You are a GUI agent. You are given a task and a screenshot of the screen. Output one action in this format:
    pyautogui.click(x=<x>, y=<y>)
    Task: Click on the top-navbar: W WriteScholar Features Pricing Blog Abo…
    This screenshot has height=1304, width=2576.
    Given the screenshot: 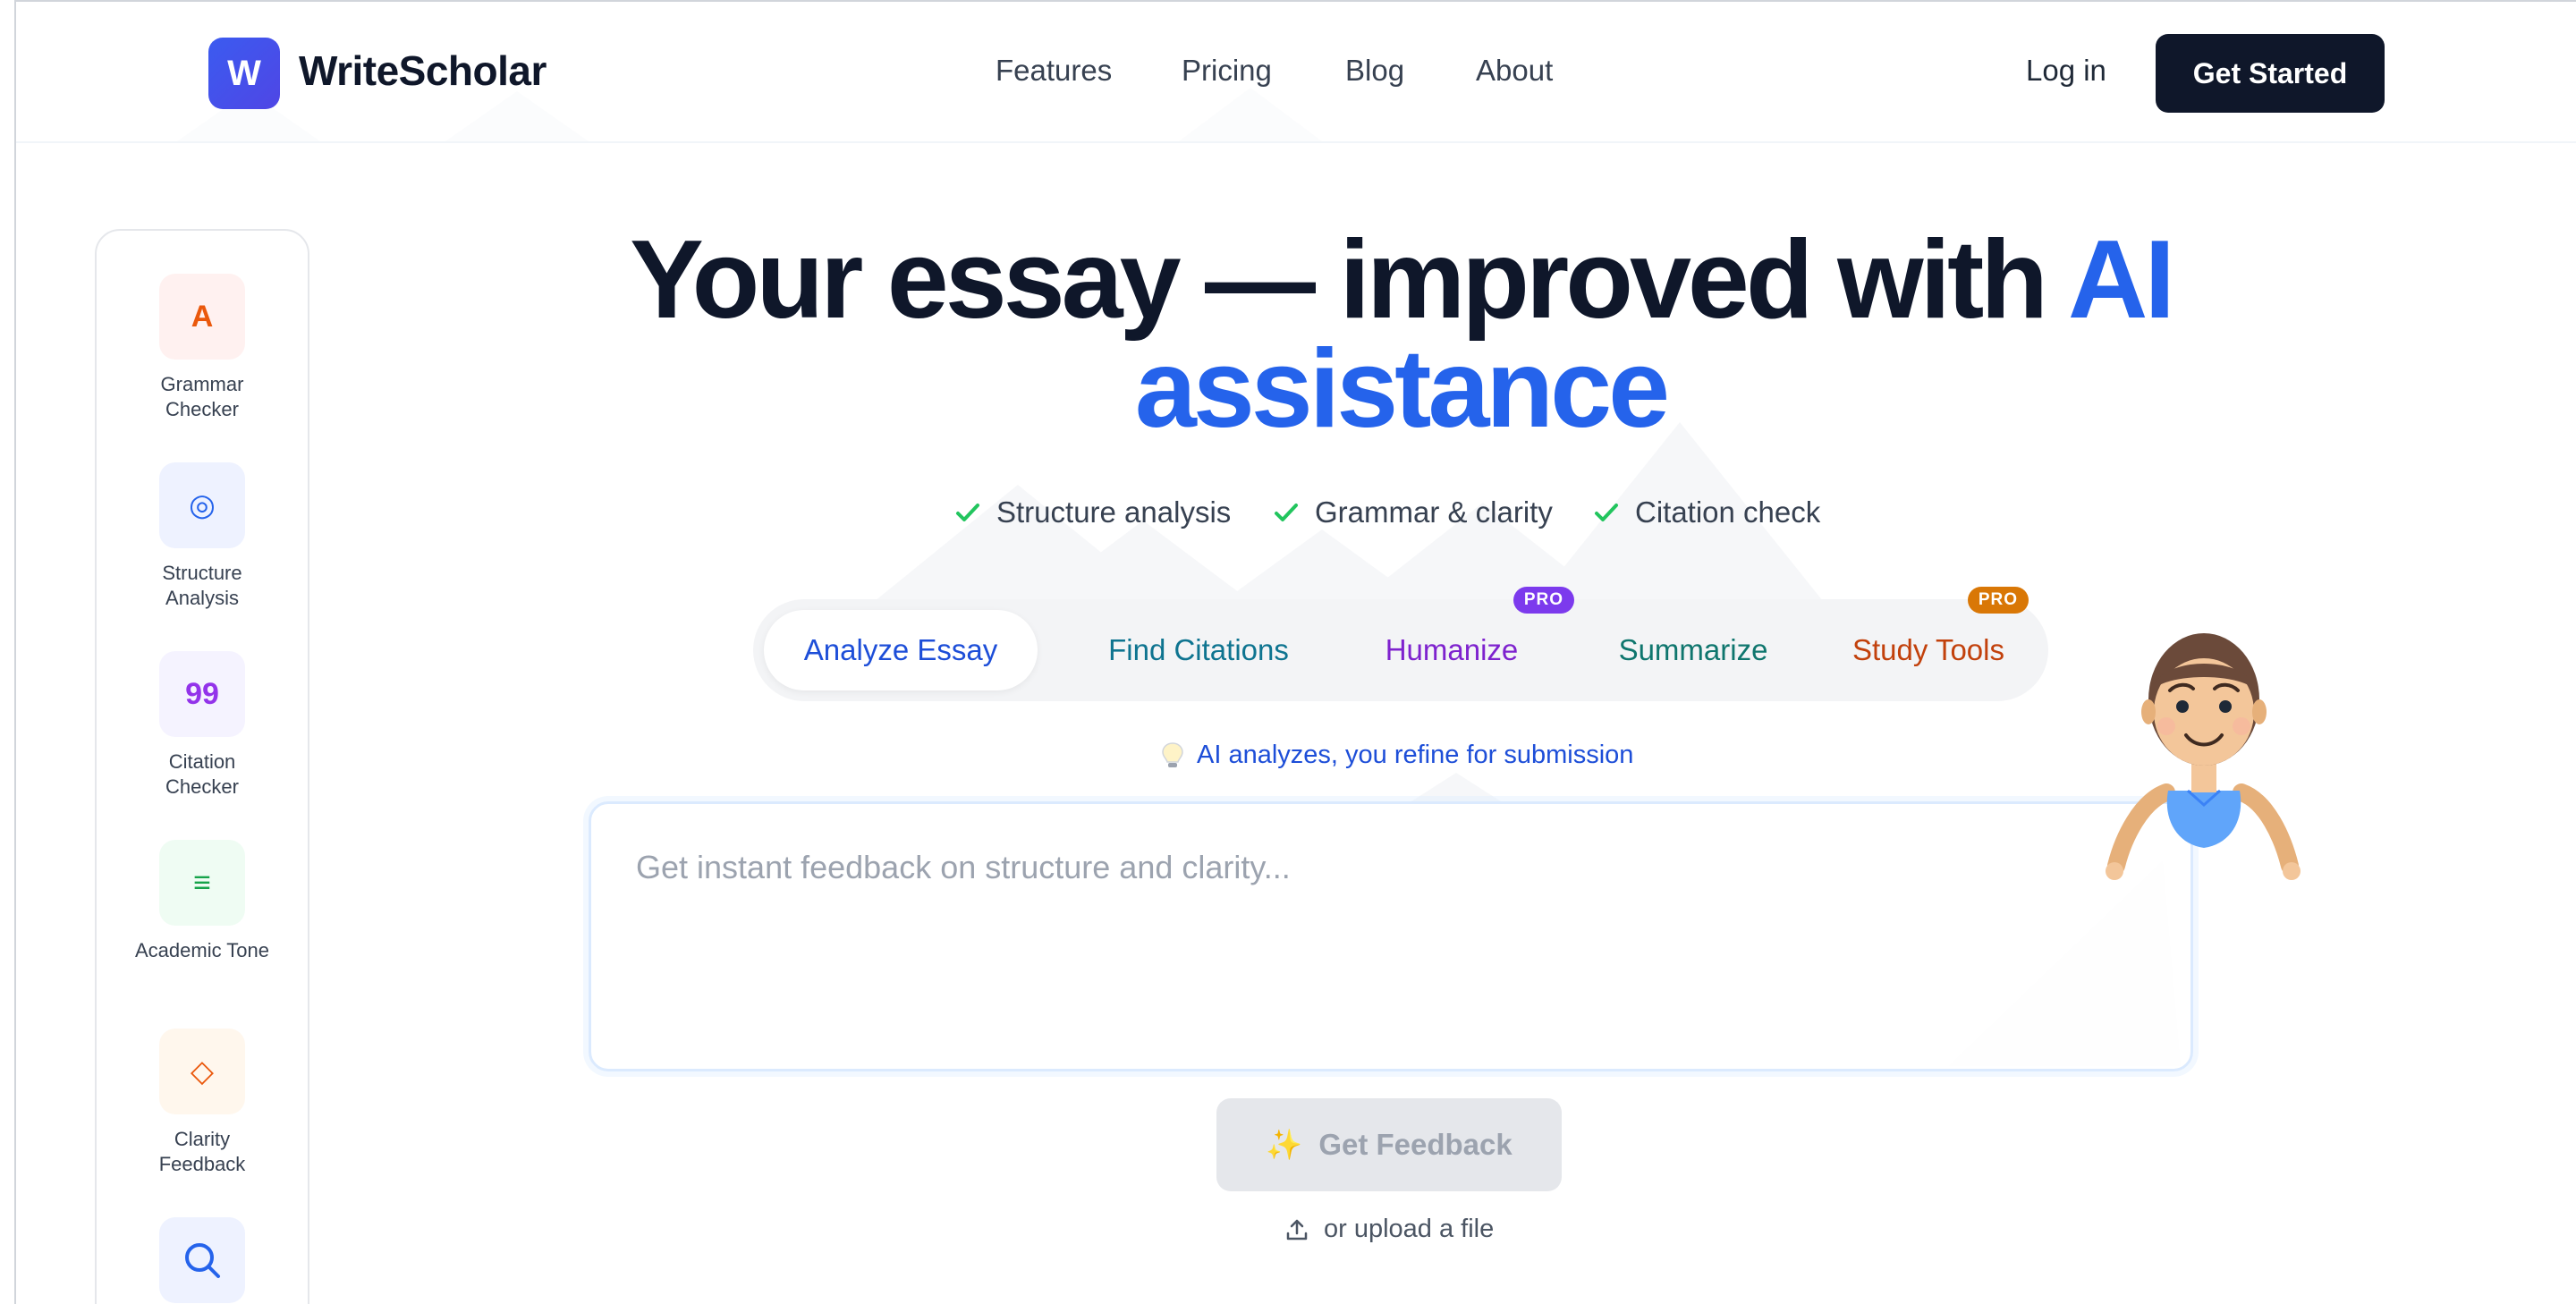 What is the action you would take?
    pyautogui.click(x=1296, y=72)
    